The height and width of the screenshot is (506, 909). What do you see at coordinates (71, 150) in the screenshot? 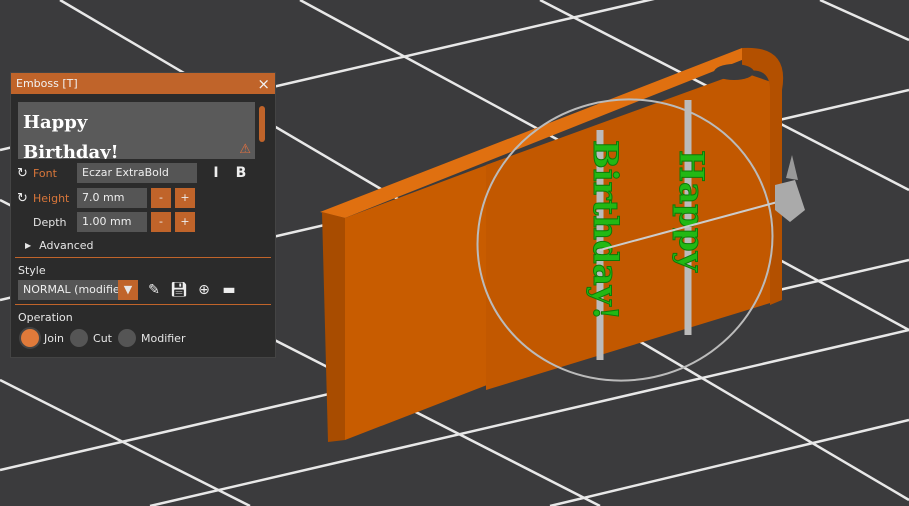
I see `text-line: Birthday!` at bounding box center [71, 150].